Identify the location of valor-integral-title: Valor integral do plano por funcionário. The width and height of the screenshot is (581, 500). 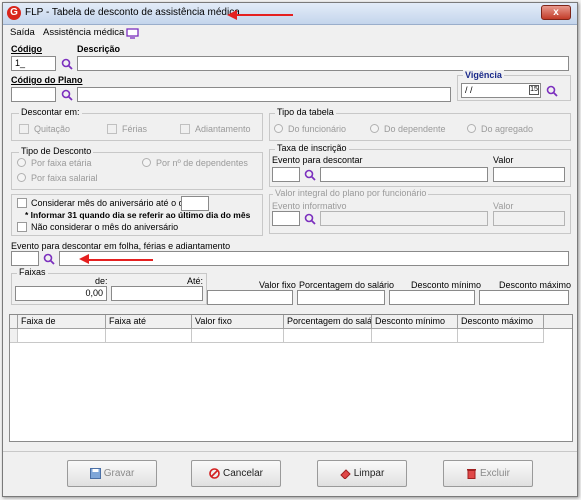
(351, 193).